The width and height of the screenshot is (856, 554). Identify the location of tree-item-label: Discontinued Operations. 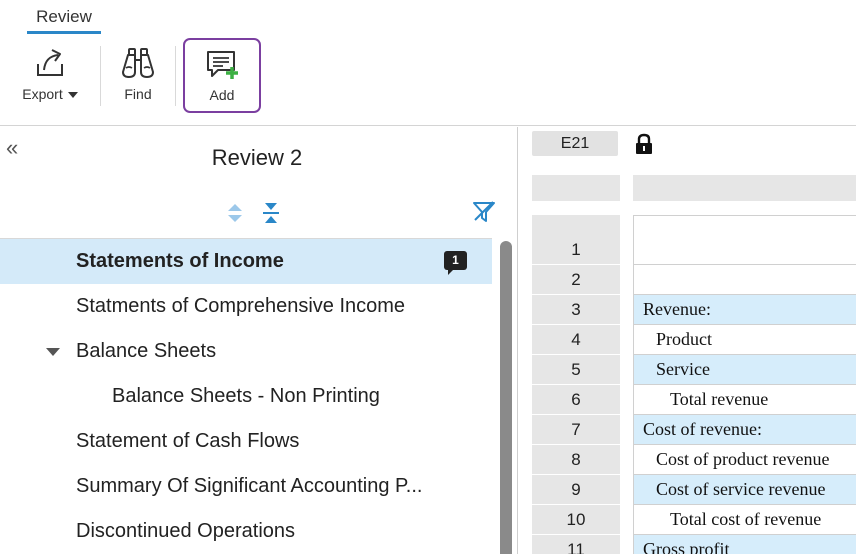
(186, 531).